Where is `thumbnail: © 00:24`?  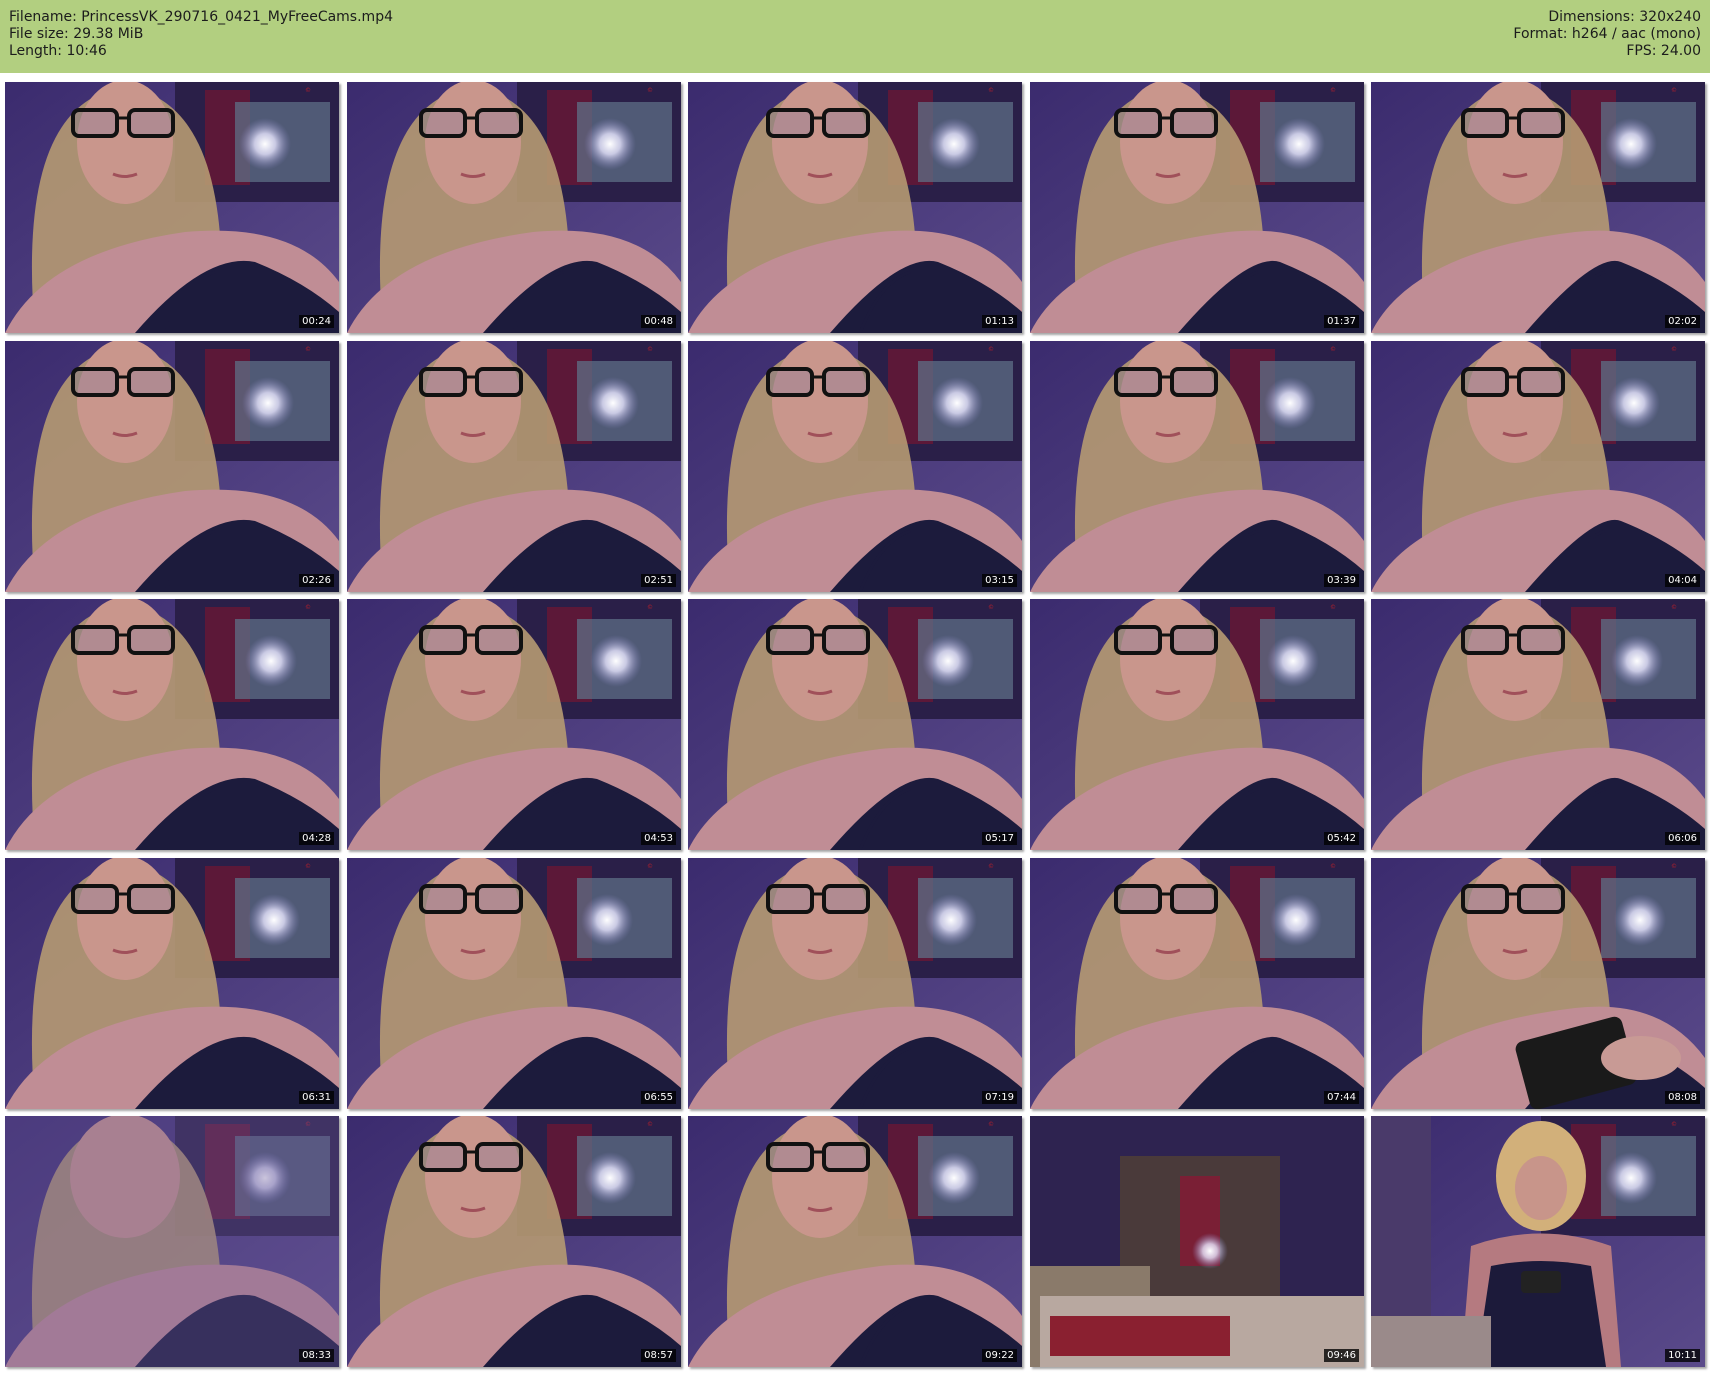
thumbnail: © 00:24 is located at coordinates (172, 207).